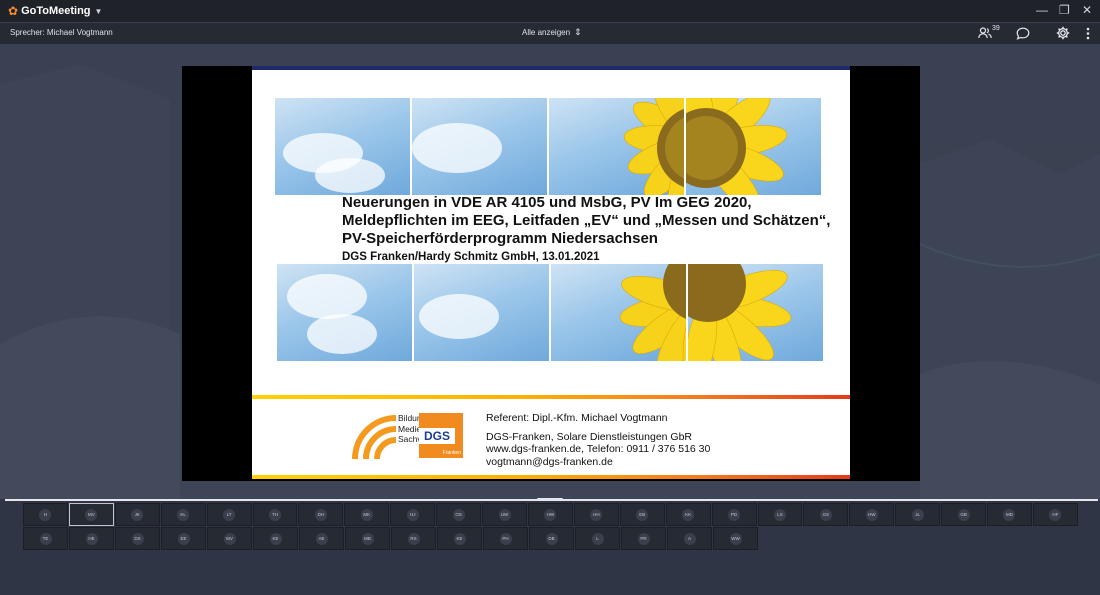 This screenshot has height=595, width=1100. I want to click on caret-down-icon: ▼, so click(98, 11).